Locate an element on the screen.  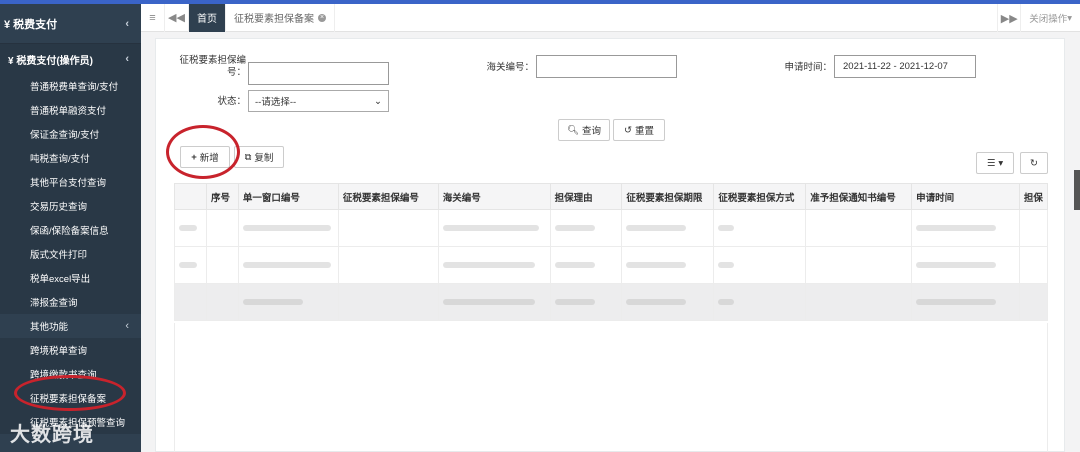
columns-toggle-button: ☰ ▾ is located at coordinates (995, 163).